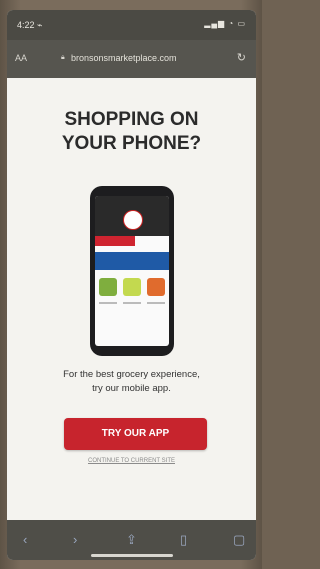 The width and height of the screenshot is (320, 569). I want to click on bookmarks-icon: ▯, so click(183, 540).